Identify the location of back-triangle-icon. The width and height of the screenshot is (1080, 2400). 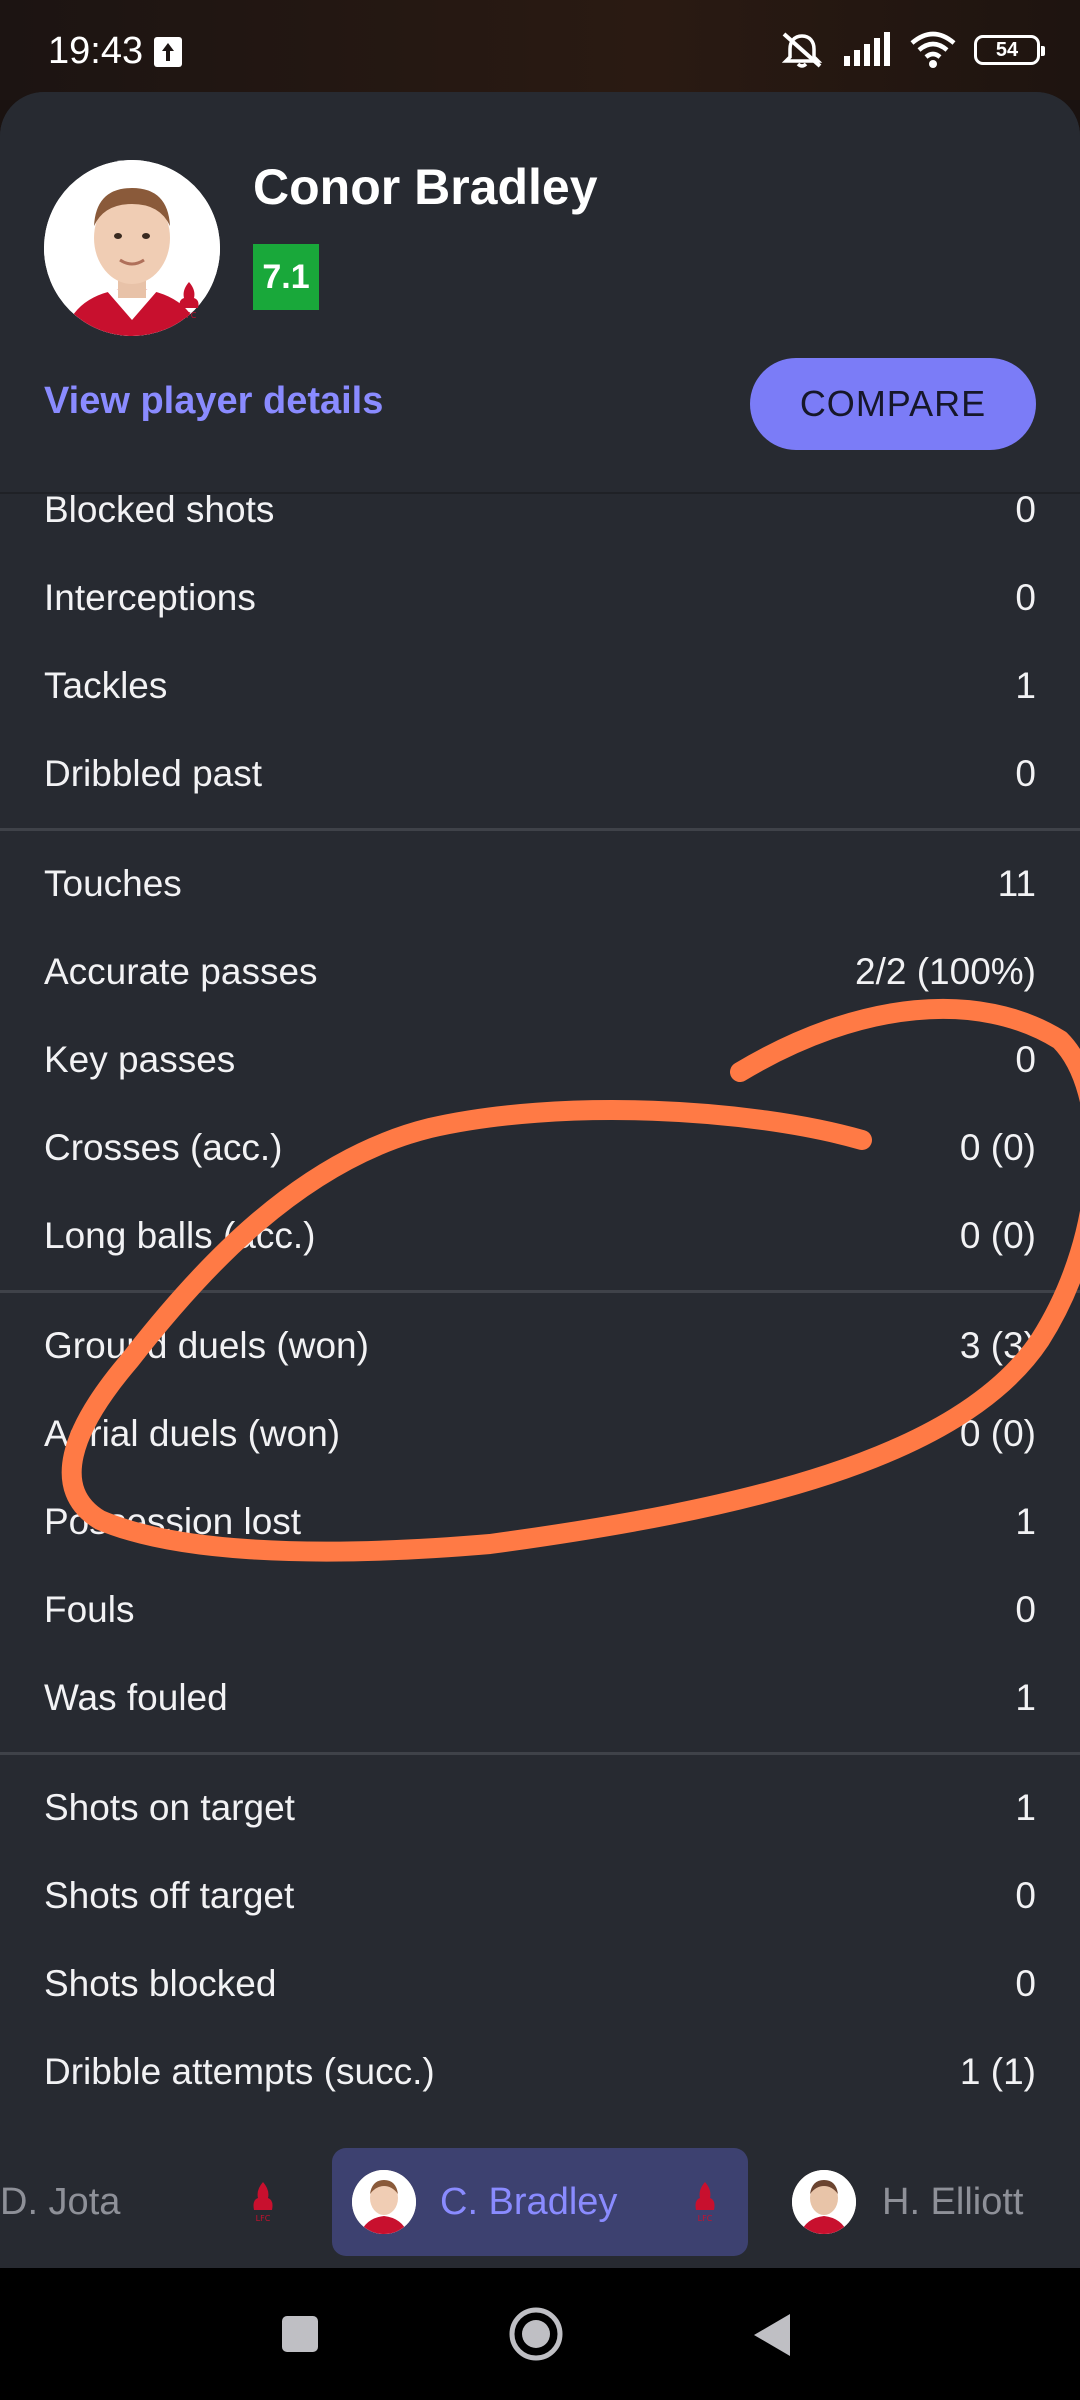
(772, 2335).